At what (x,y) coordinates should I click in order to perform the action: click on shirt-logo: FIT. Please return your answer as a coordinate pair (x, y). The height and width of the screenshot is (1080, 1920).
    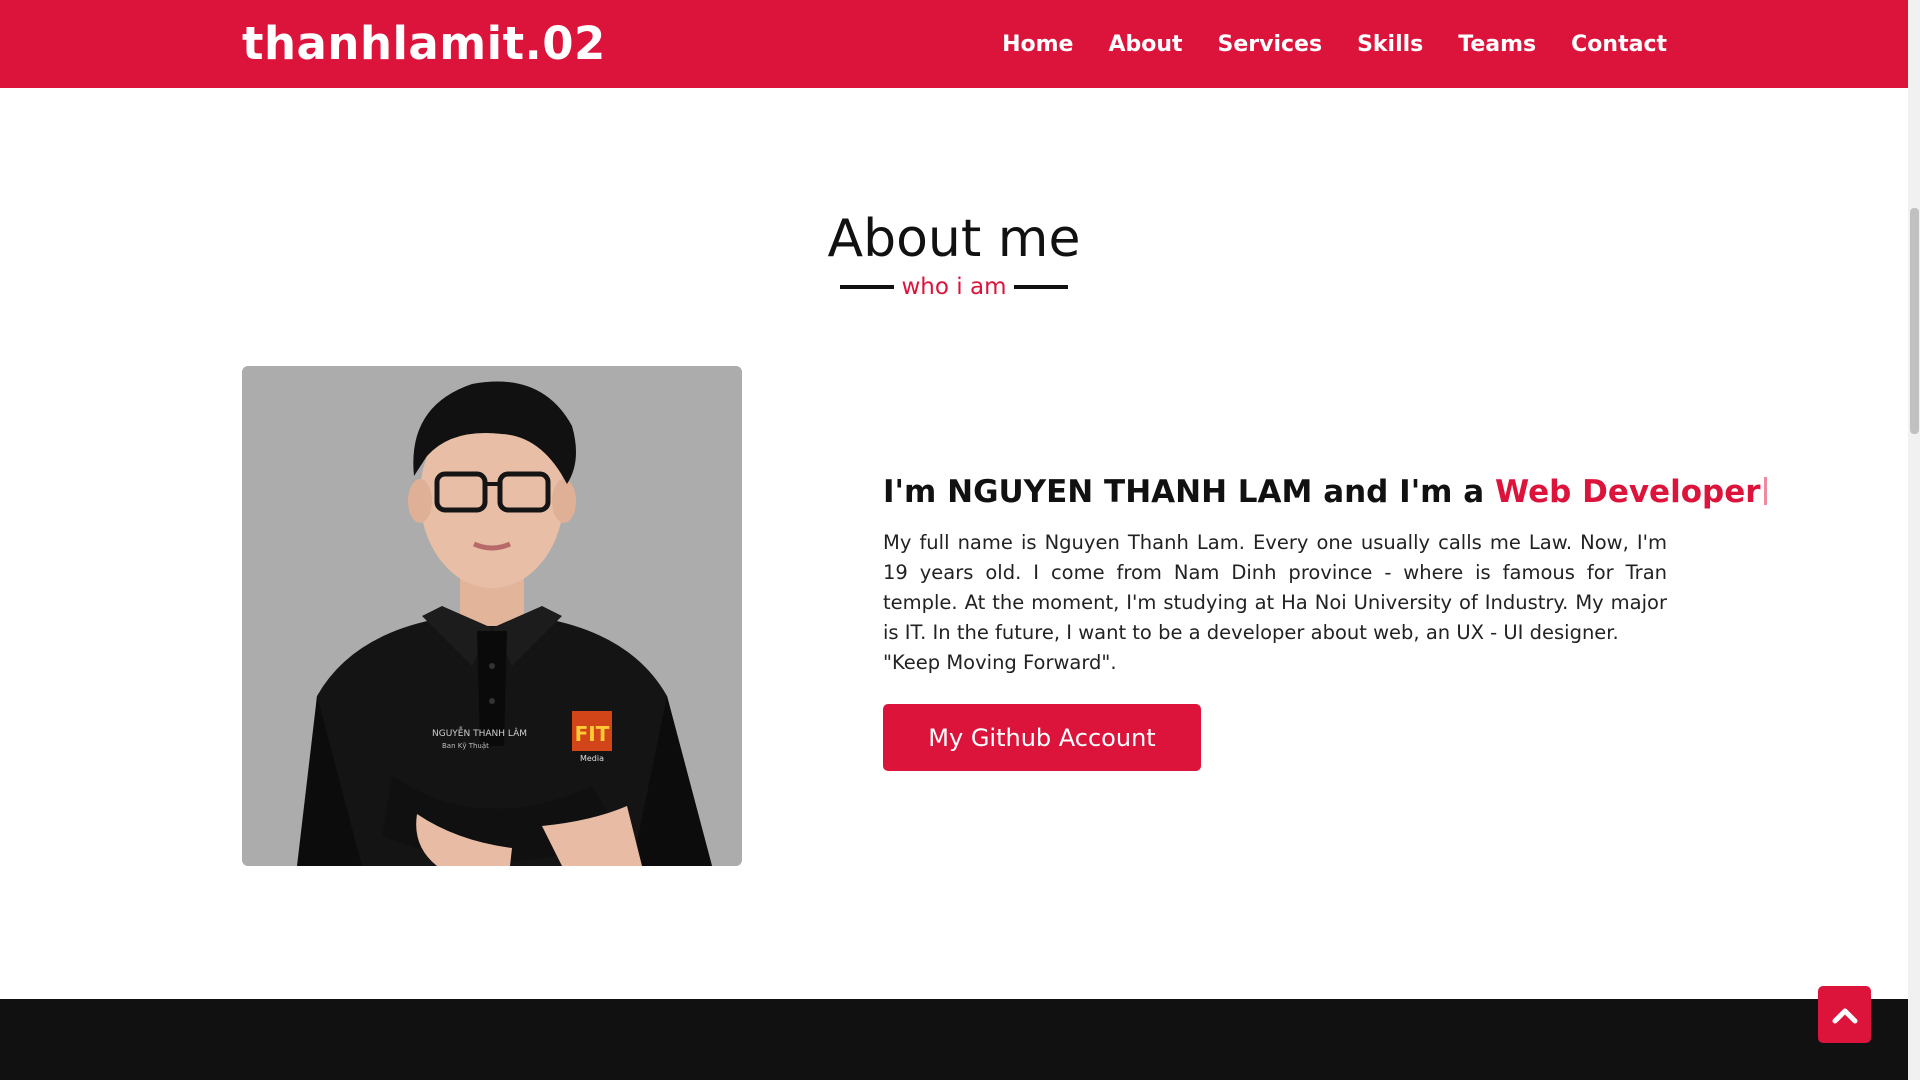
    Looking at the image, I should click on (592, 734).